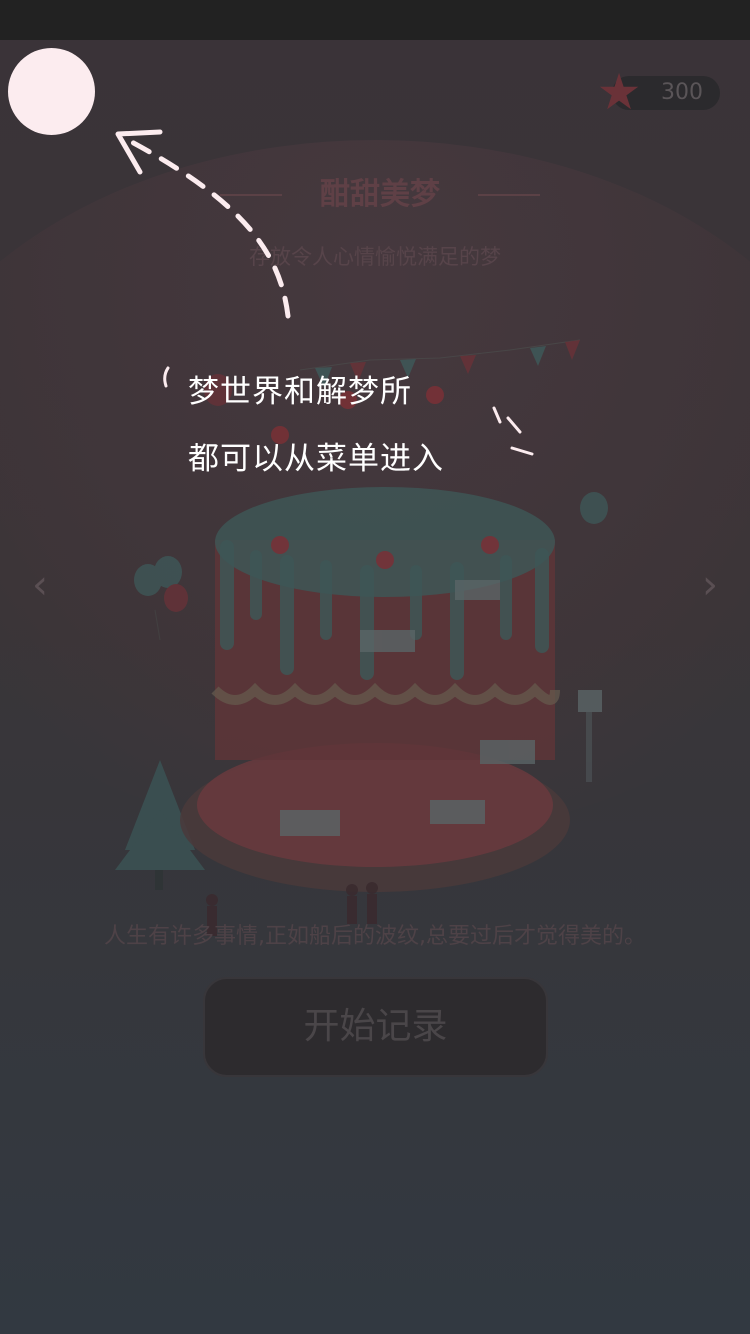 The height and width of the screenshot is (1334, 750). I want to click on menu-spotlight, so click(51, 91).